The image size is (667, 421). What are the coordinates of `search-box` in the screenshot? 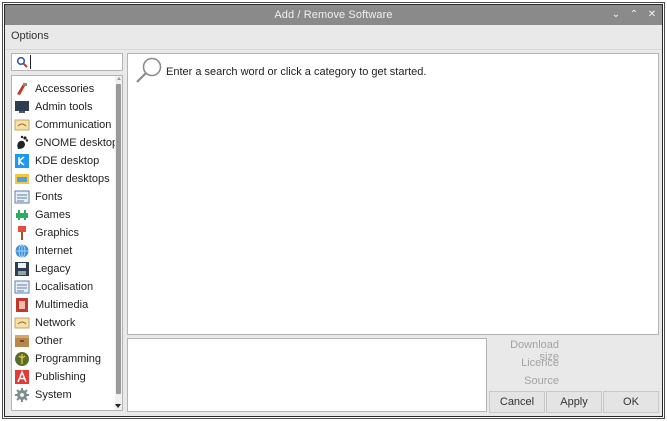 It's located at (67, 62).